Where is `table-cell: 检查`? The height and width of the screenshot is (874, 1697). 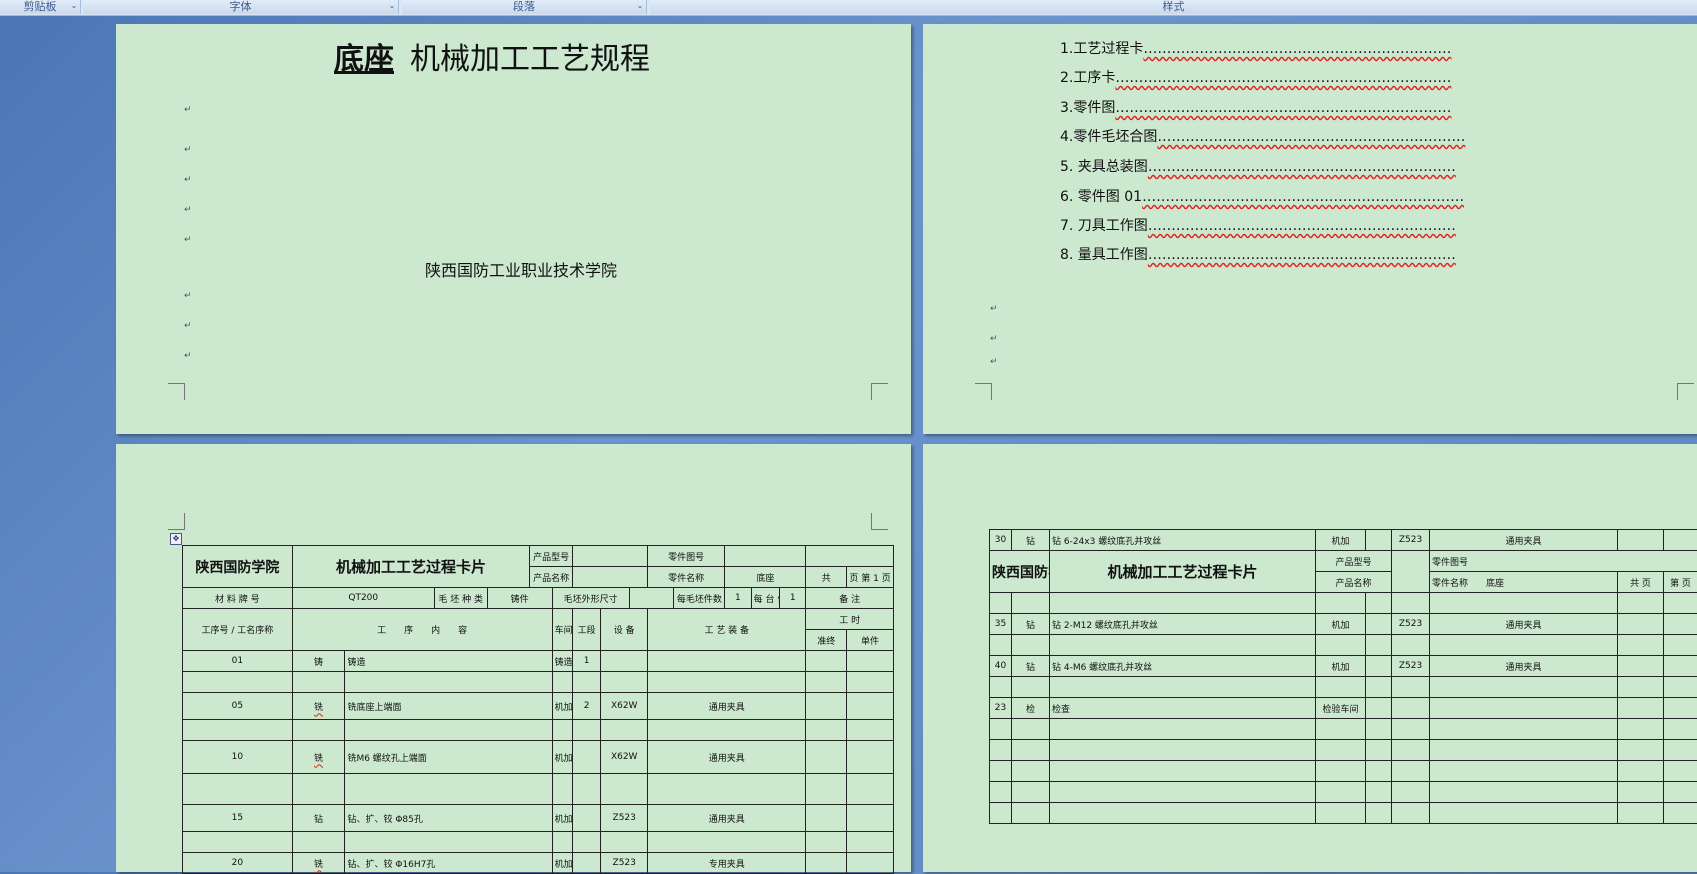 table-cell: 检查 is located at coordinates (1183, 708).